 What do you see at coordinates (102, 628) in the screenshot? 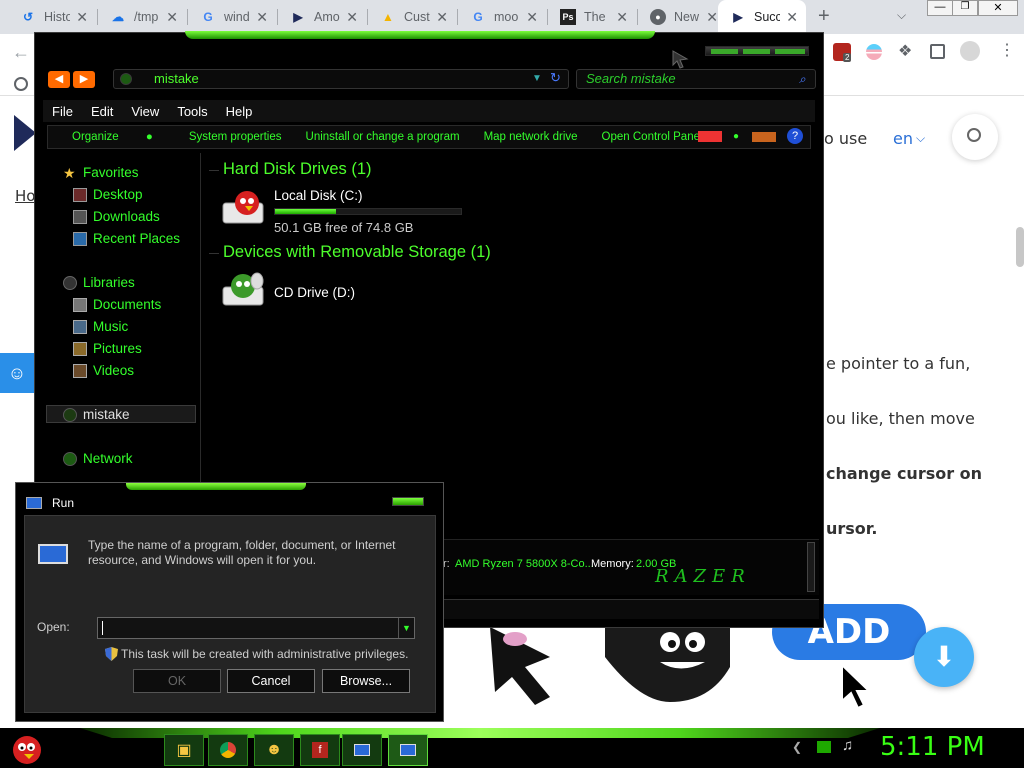
I see `text-caret` at bounding box center [102, 628].